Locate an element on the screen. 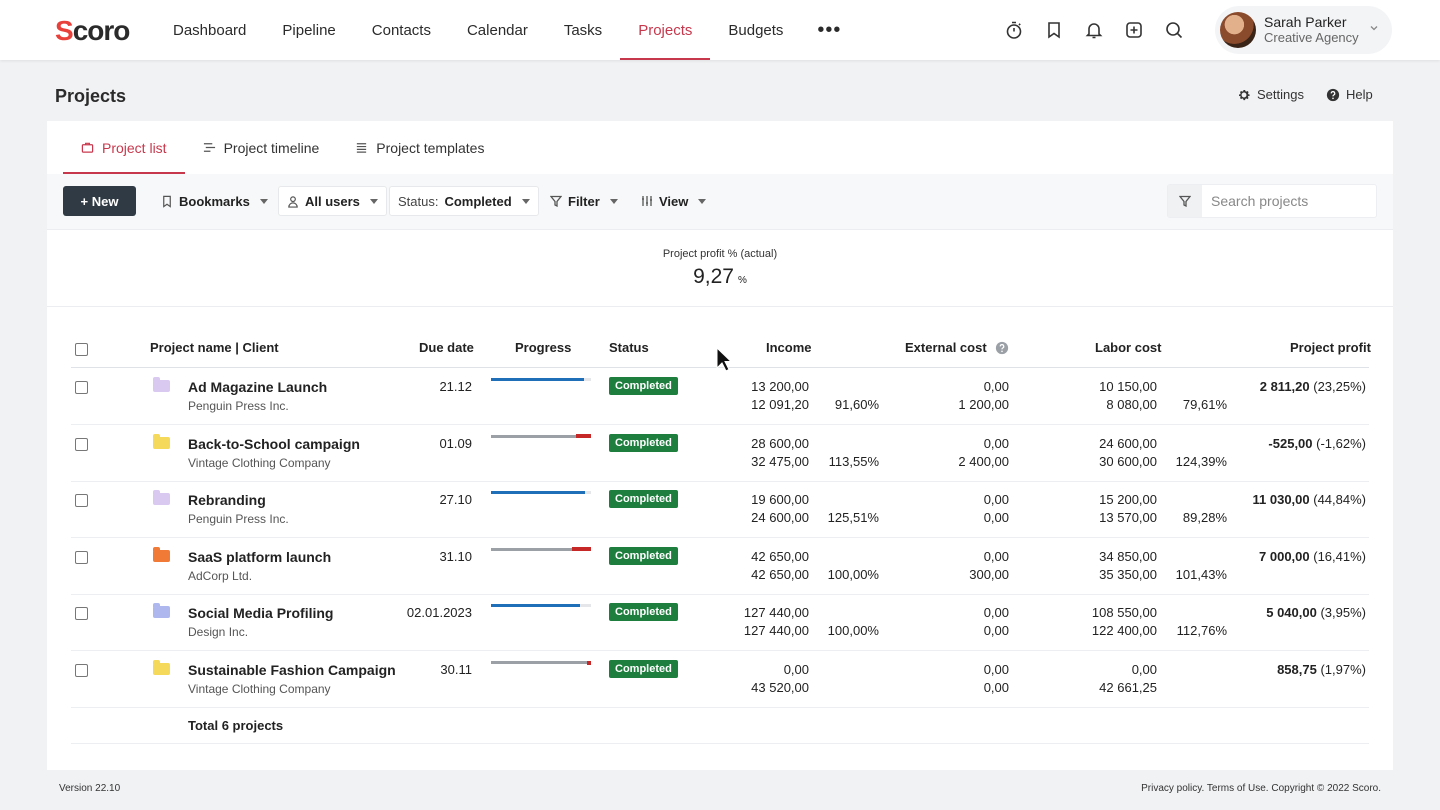 The width and height of the screenshot is (1440, 810). user-menu: Sarah Parker Creative Agency is located at coordinates (1303, 30).